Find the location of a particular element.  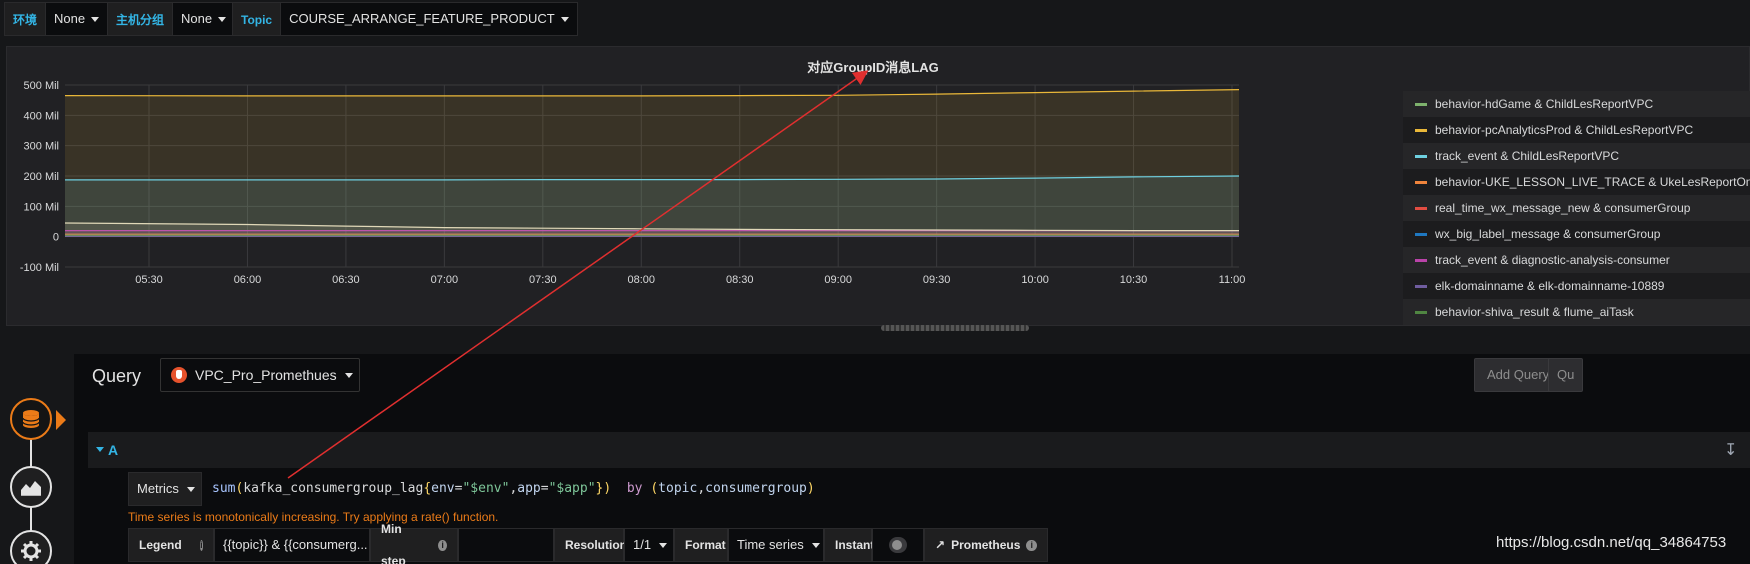

prometheus-icon is located at coordinates (179, 375).